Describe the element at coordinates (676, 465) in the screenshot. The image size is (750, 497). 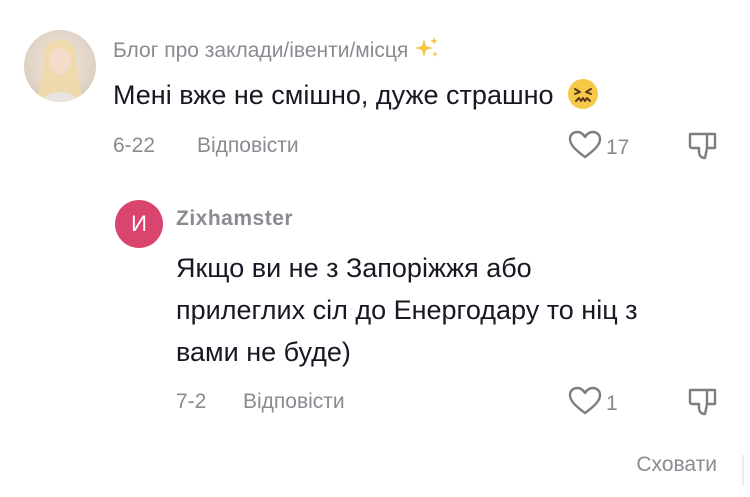
I see `hide-replies-button: Сховати` at that location.